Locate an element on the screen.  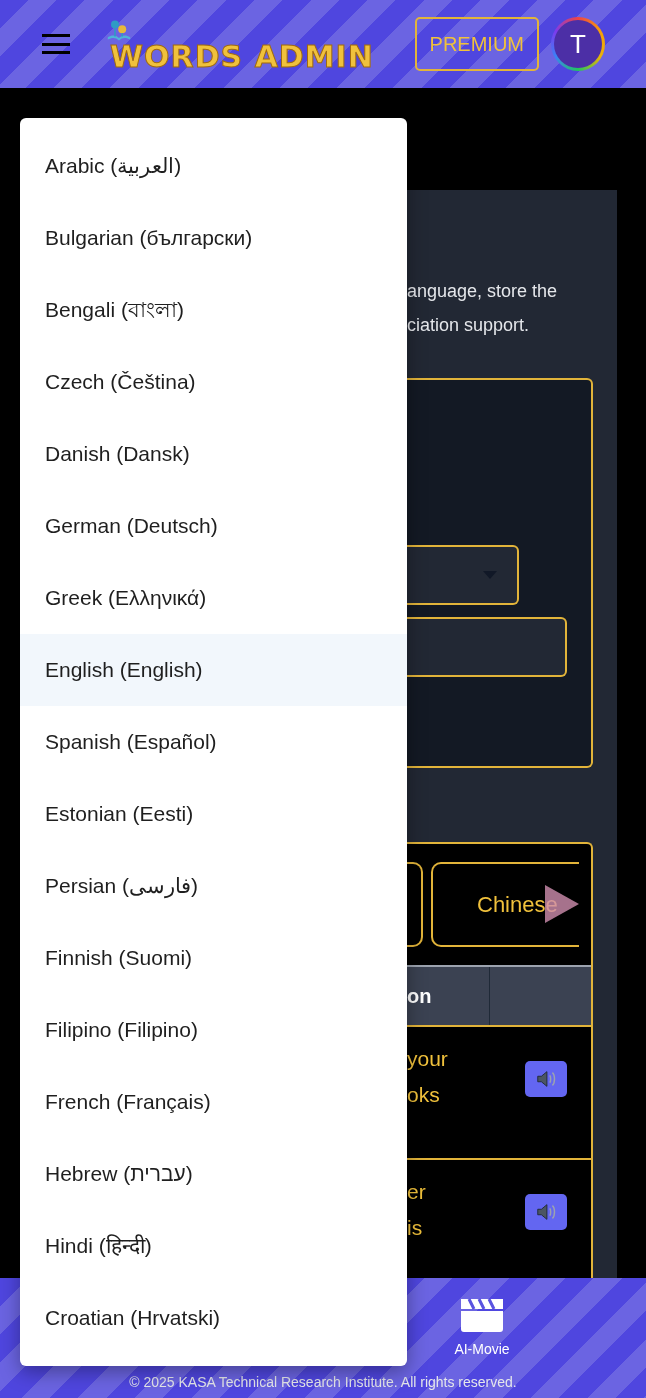
language-option: Finnish (Suomi) is located at coordinates (213, 958).